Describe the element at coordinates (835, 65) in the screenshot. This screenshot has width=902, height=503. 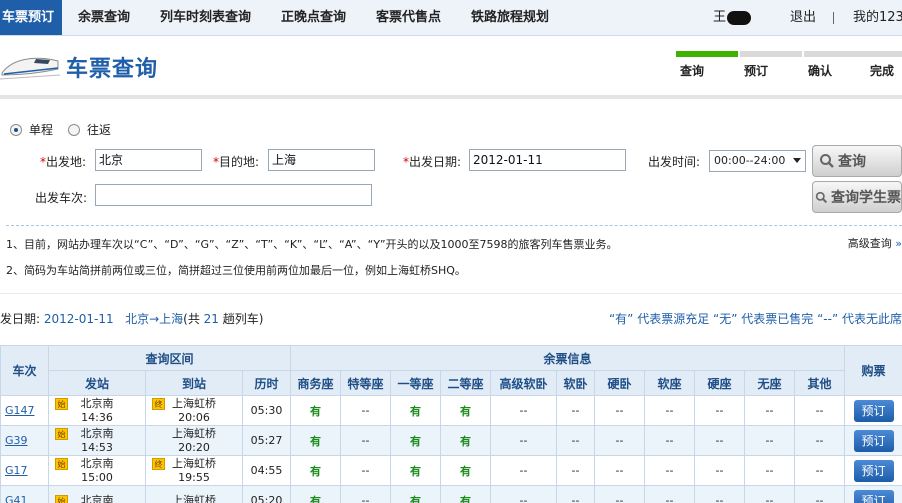
I see `step-confirm: 确认` at that location.